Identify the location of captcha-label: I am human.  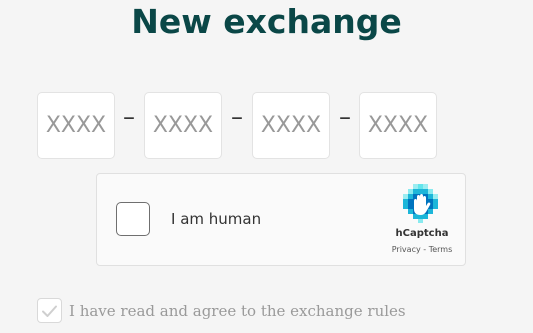
(216, 219).